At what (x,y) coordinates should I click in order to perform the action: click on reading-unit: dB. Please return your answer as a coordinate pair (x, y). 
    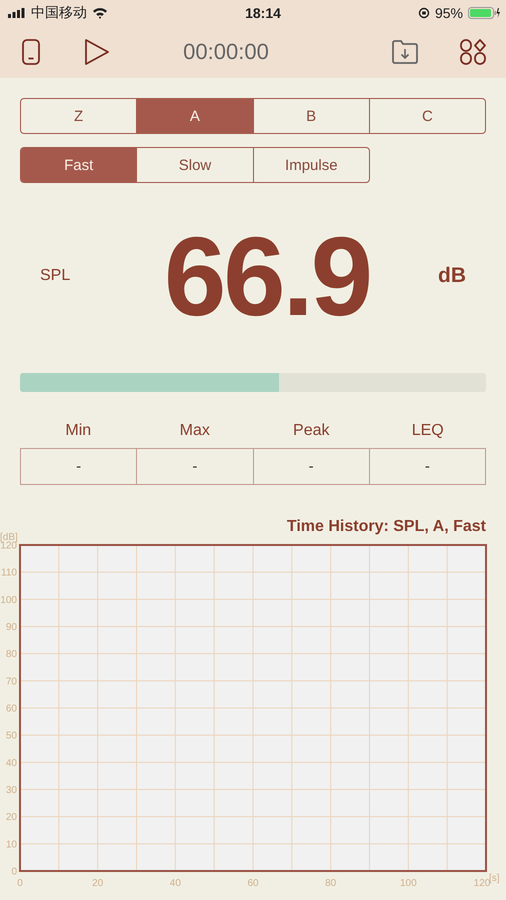
    Looking at the image, I should click on (452, 276).